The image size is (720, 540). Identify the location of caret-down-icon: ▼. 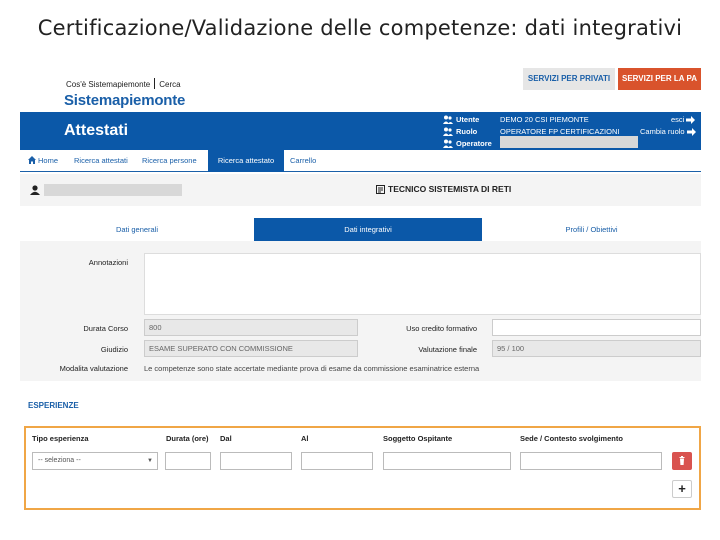
(150, 461).